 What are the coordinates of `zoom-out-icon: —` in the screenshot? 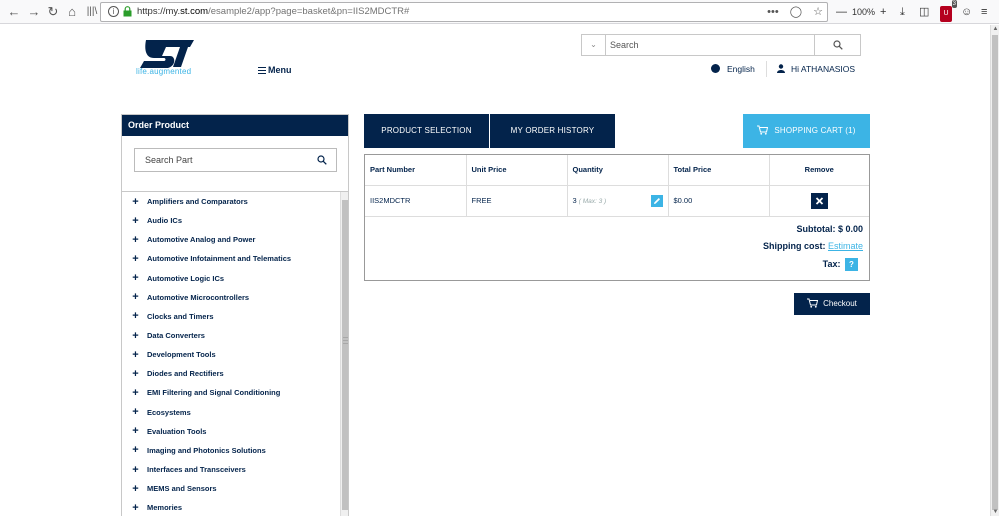 It's located at (841, 12).